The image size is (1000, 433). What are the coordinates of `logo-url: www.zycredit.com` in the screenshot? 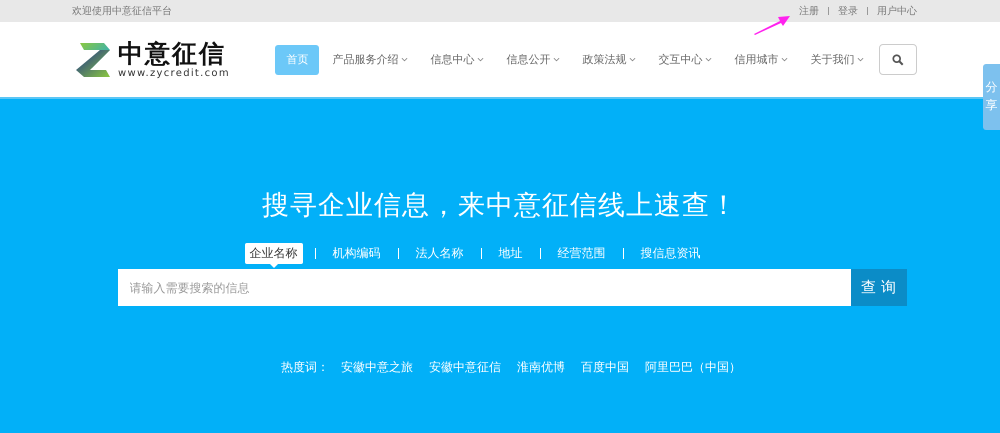 It's located at (174, 73).